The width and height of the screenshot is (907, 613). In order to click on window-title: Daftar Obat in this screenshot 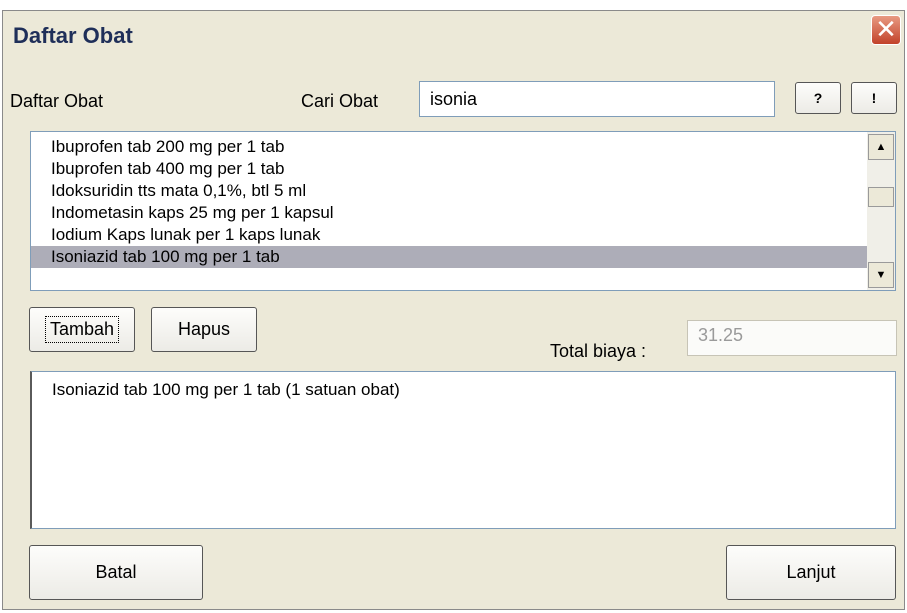, I will do `click(73, 35)`.